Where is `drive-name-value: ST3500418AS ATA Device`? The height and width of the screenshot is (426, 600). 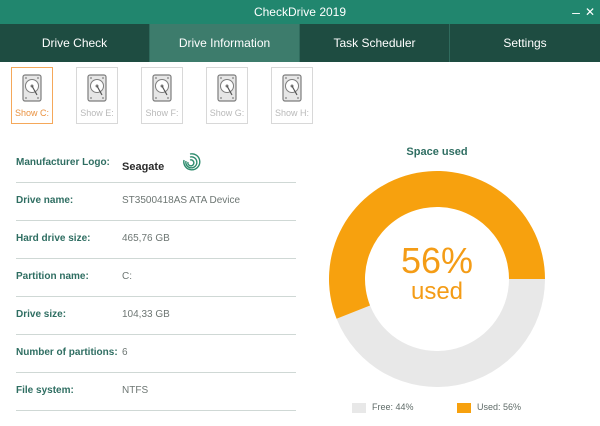
drive-name-value: ST3500418AS ATA Device is located at coordinates (181, 200).